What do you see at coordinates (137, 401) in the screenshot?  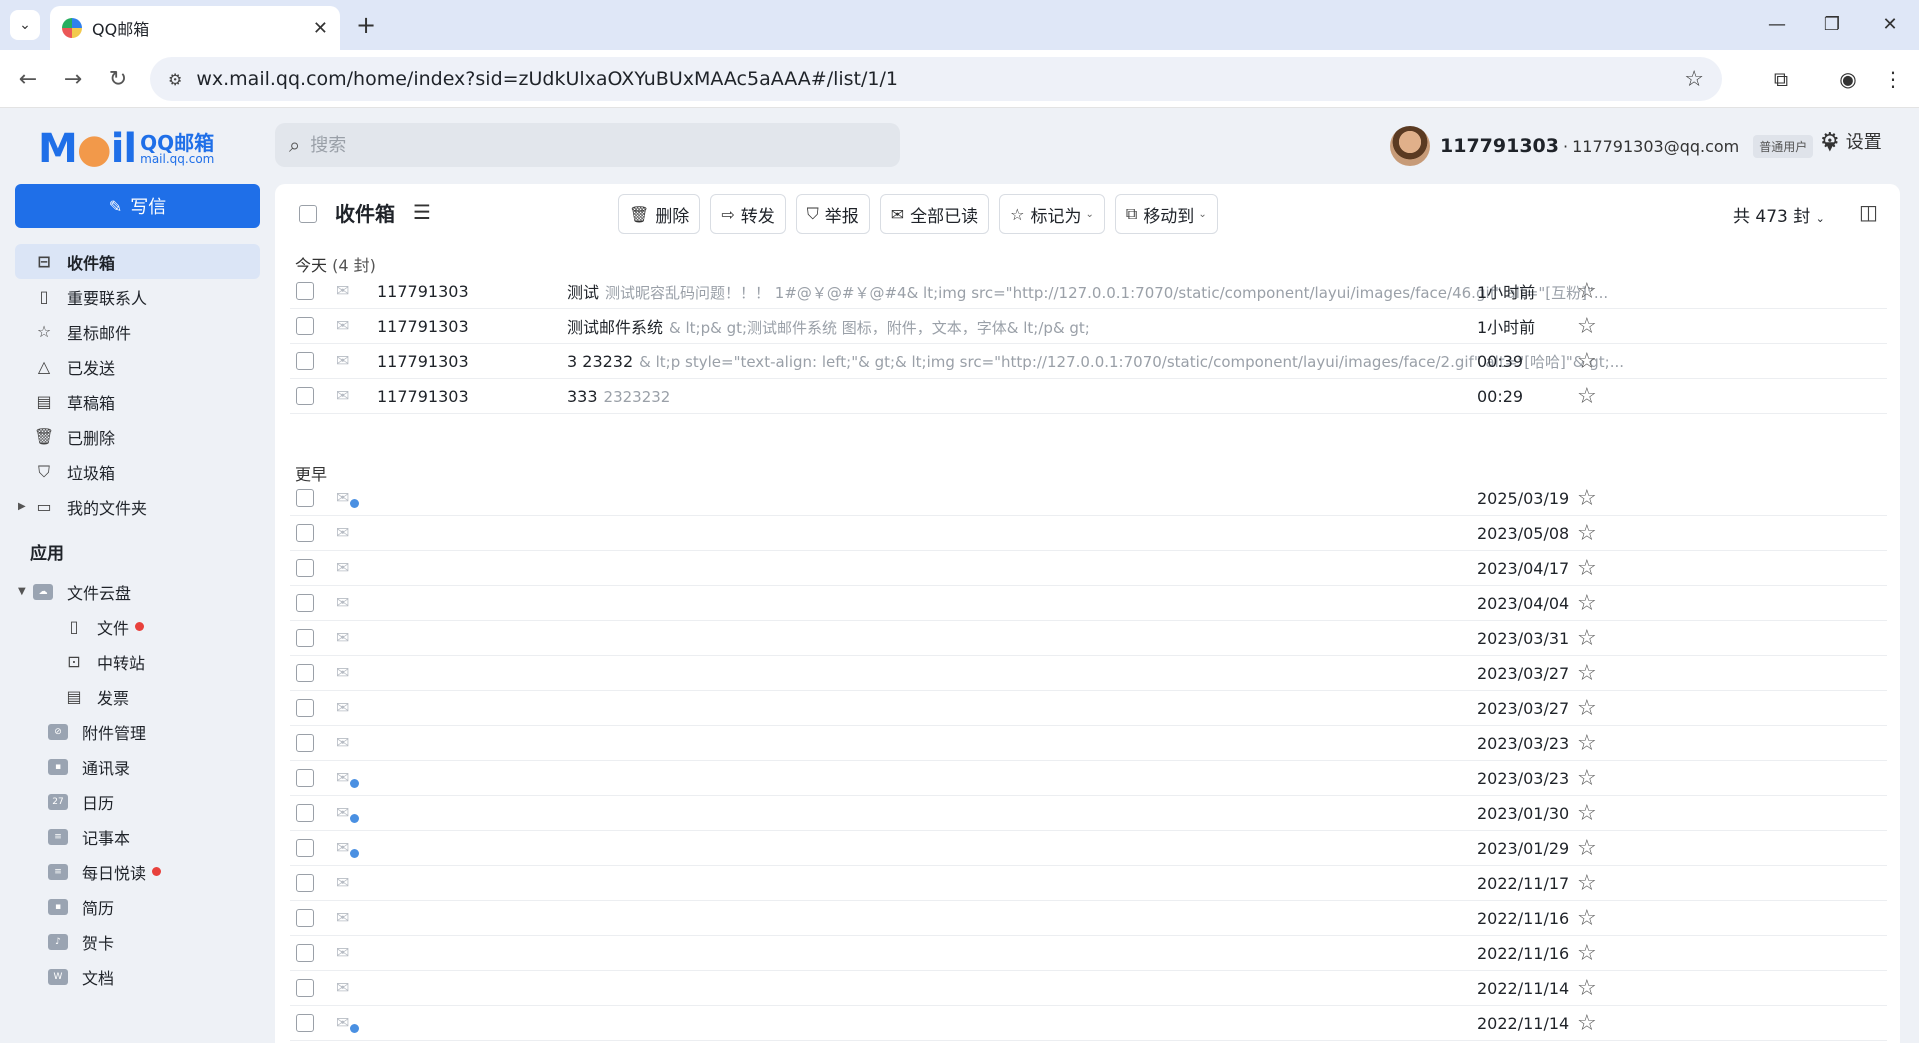 I see `sidebar-item-drafts: ▤ 草稿箱` at bounding box center [137, 401].